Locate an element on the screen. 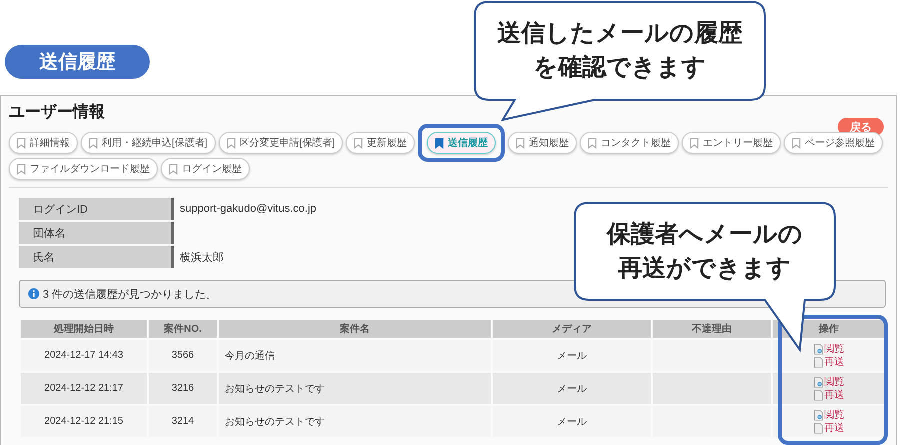  tab: エントリー履歴 is located at coordinates (732, 143).